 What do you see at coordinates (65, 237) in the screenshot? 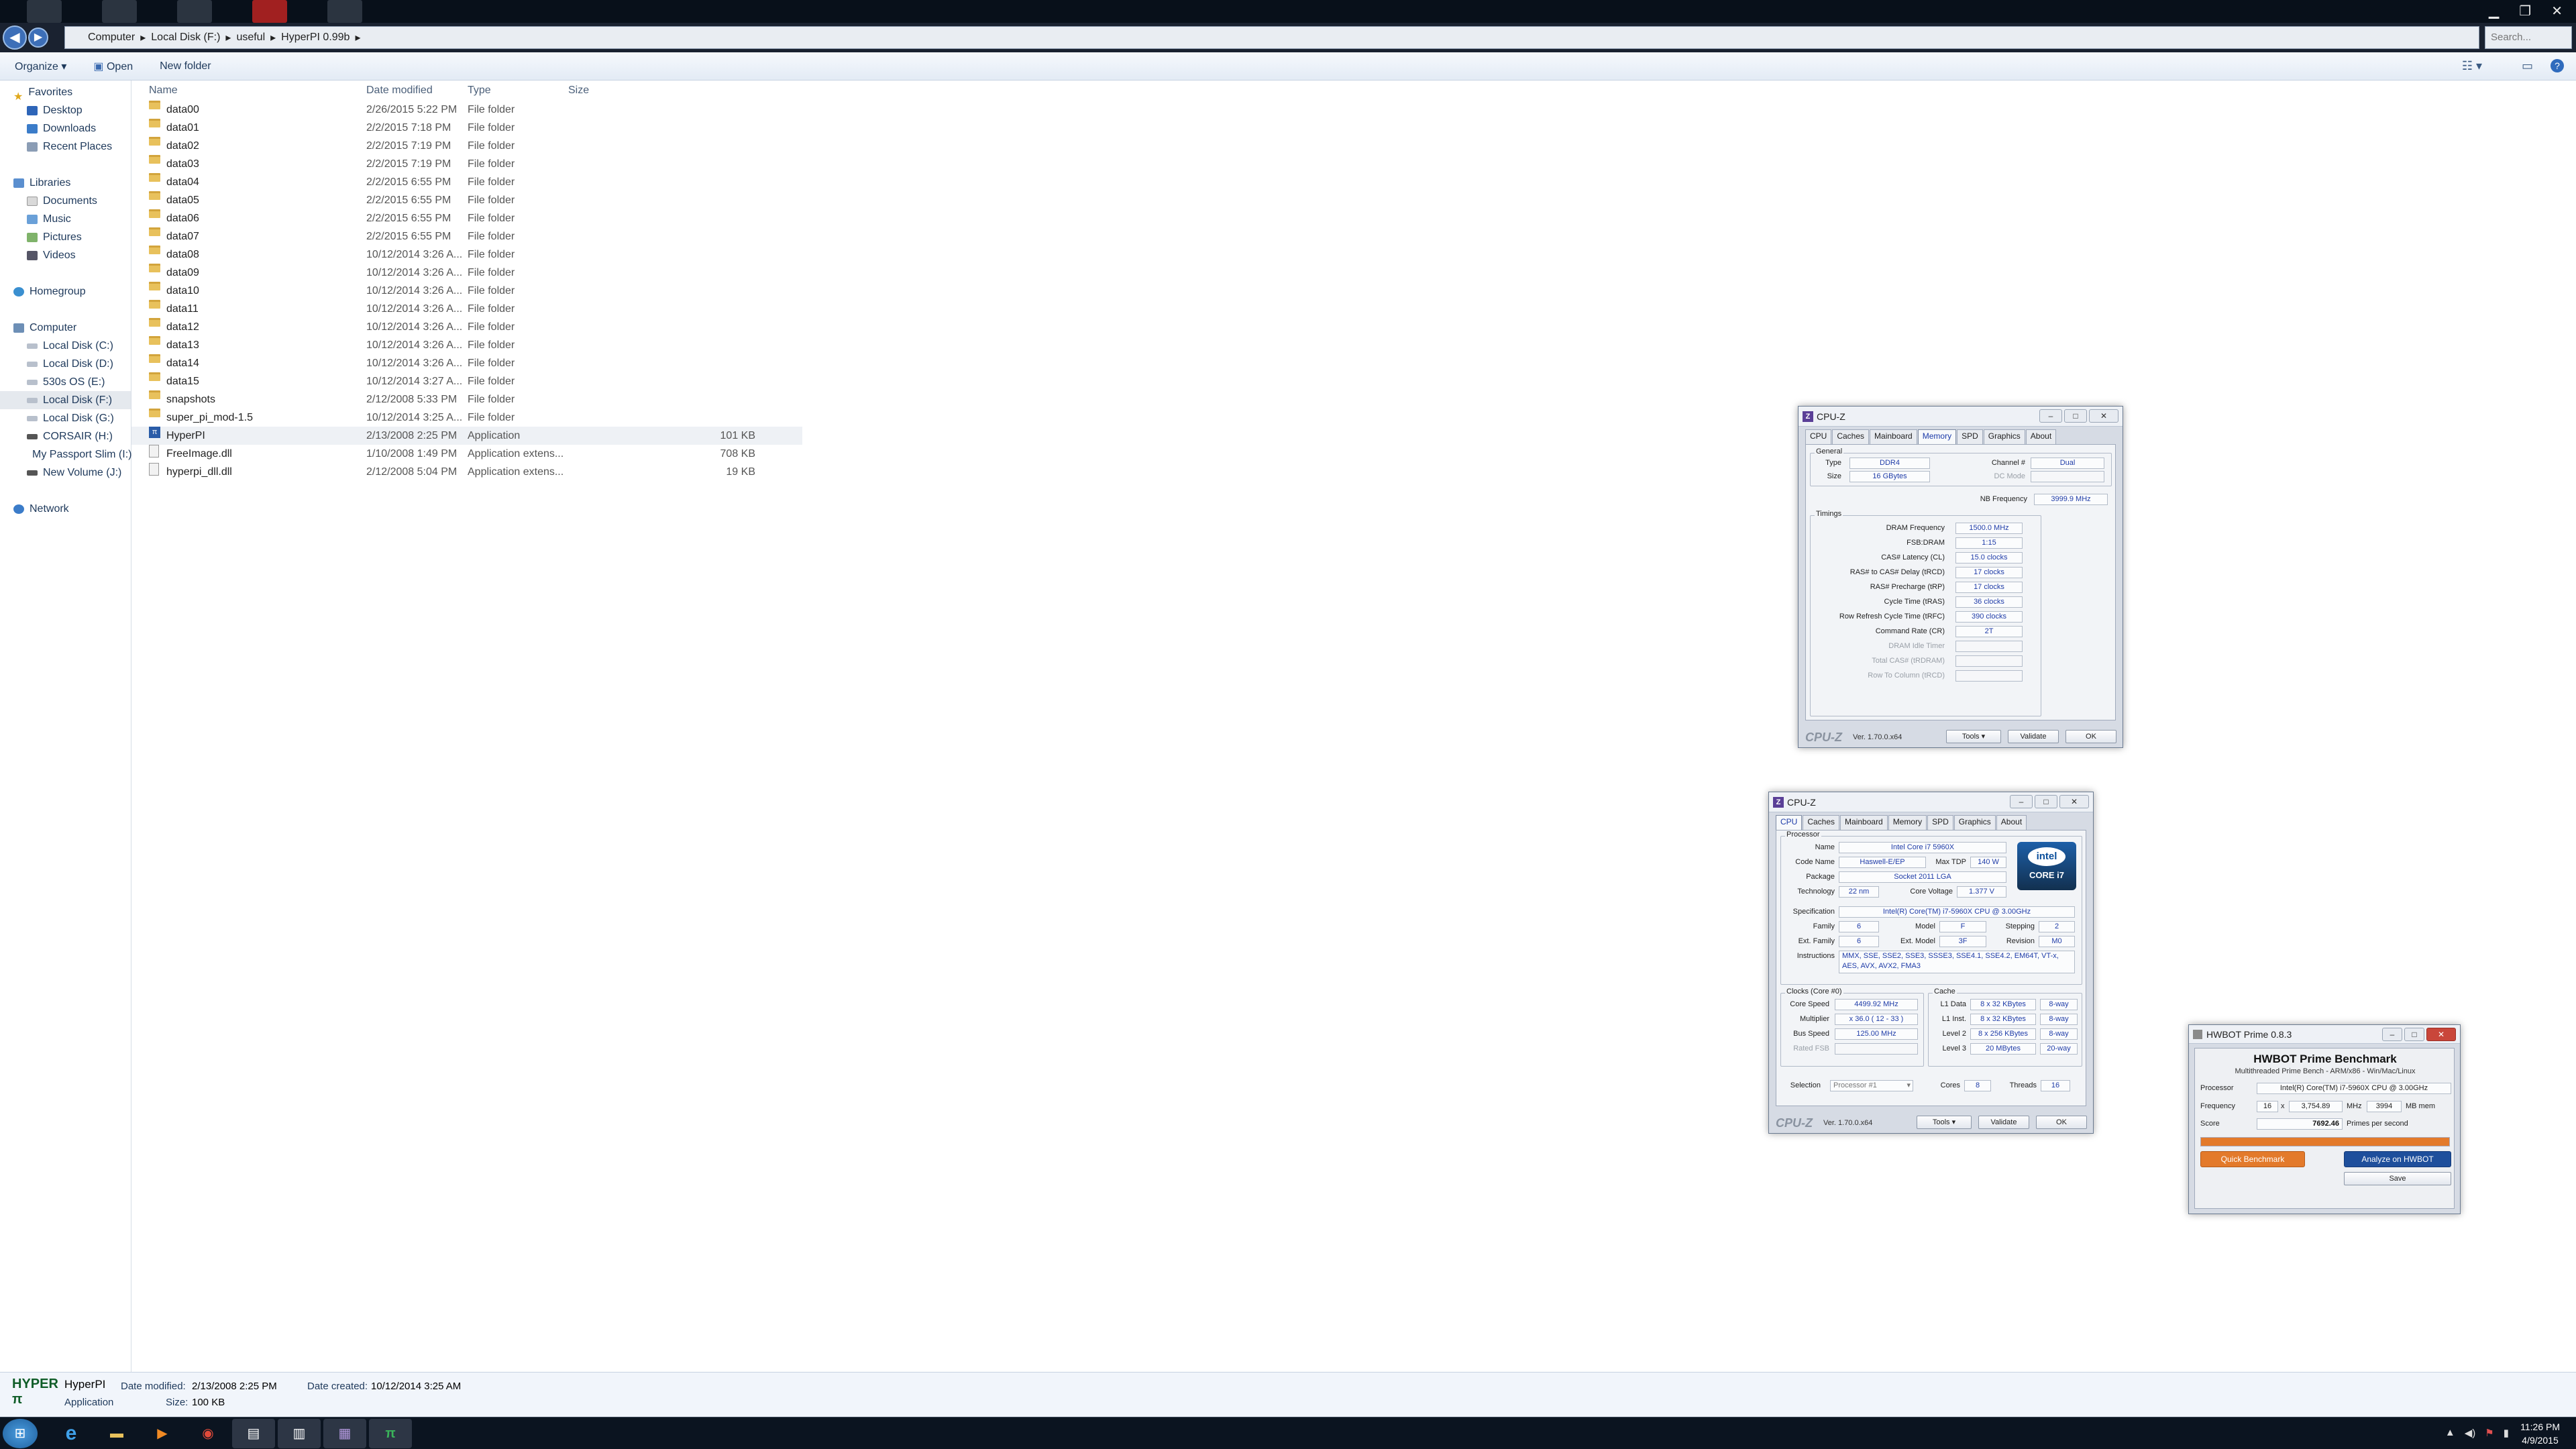
I see `nav-pictures: Pictures` at bounding box center [65, 237].